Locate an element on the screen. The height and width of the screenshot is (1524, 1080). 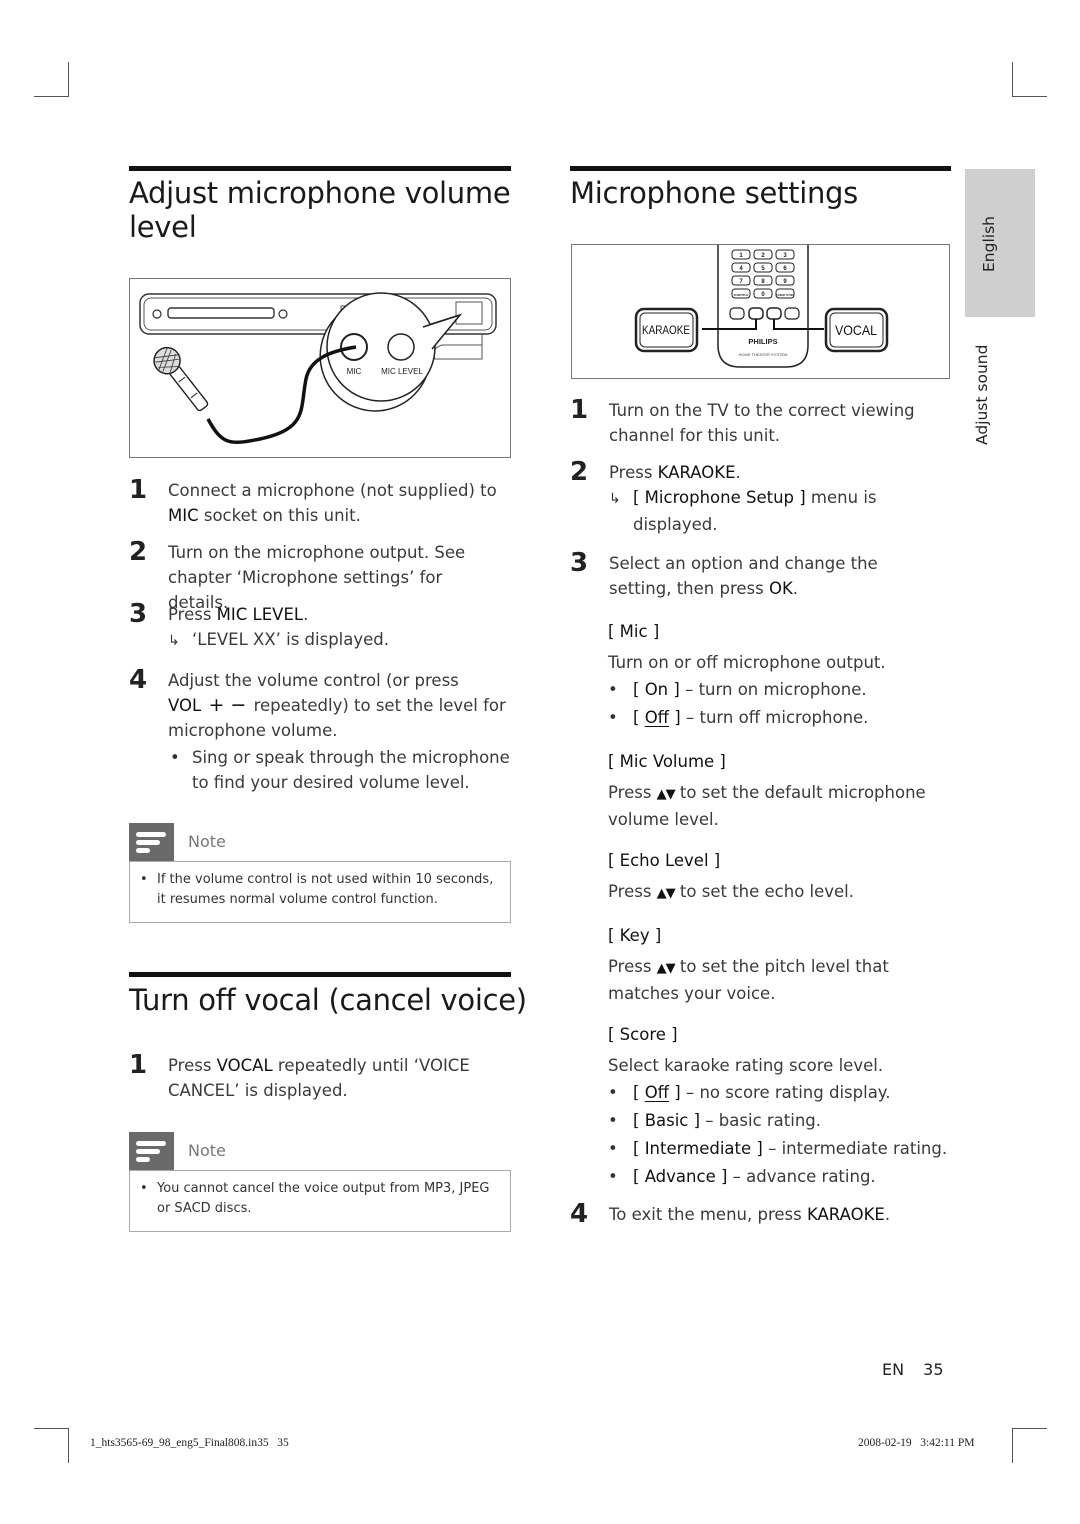
side-tab-english-label: English is located at coordinates (989, 244).